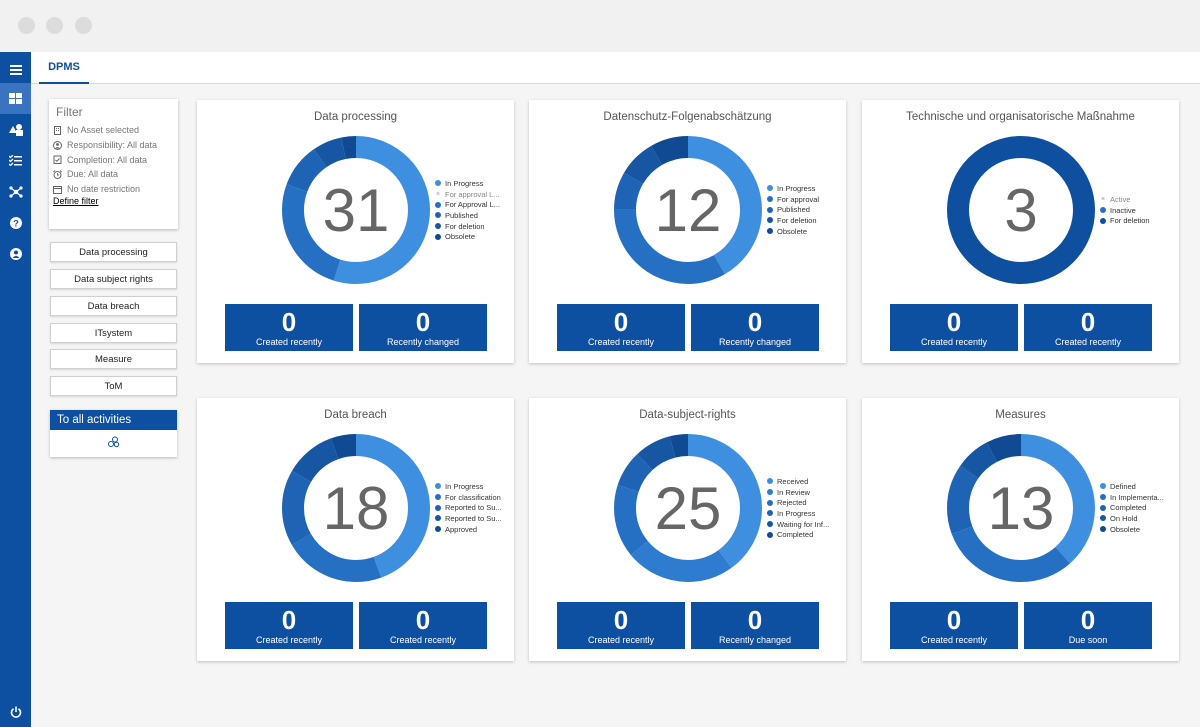  I want to click on checklist-icon, so click(15, 160).